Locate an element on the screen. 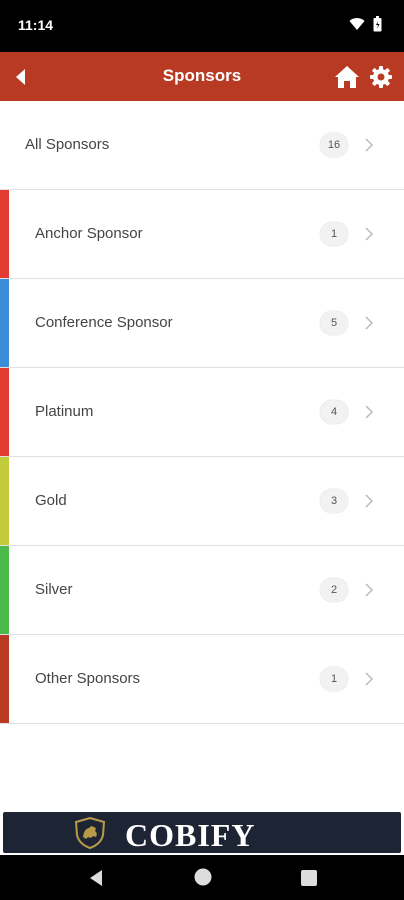 Image resolution: width=404 pixels, height=900 pixels. nav-recents-icon is located at coordinates (309, 878).